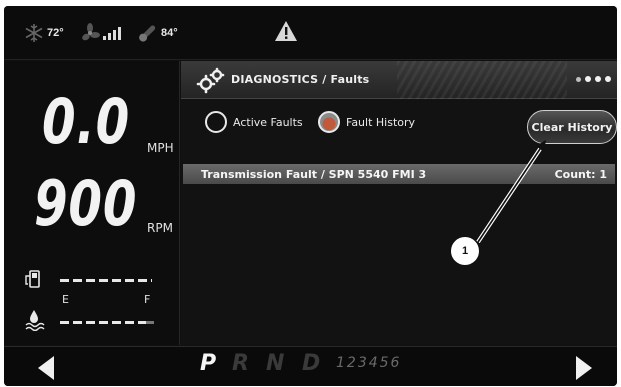 Image resolution: width=621 pixels, height=387 pixels. Describe the element at coordinates (114, 33) in the screenshot. I see `fan-level-icon` at that location.